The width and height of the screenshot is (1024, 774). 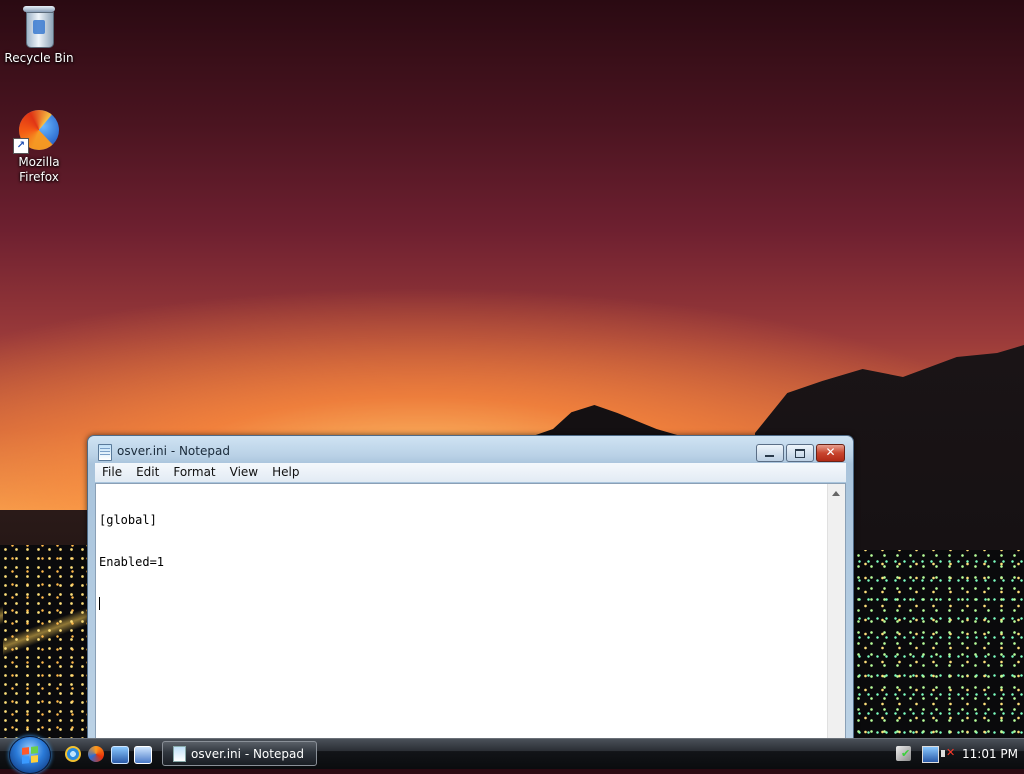 I want to click on title-bar: osver.ini - Notepad ✕, so click(x=470, y=451).